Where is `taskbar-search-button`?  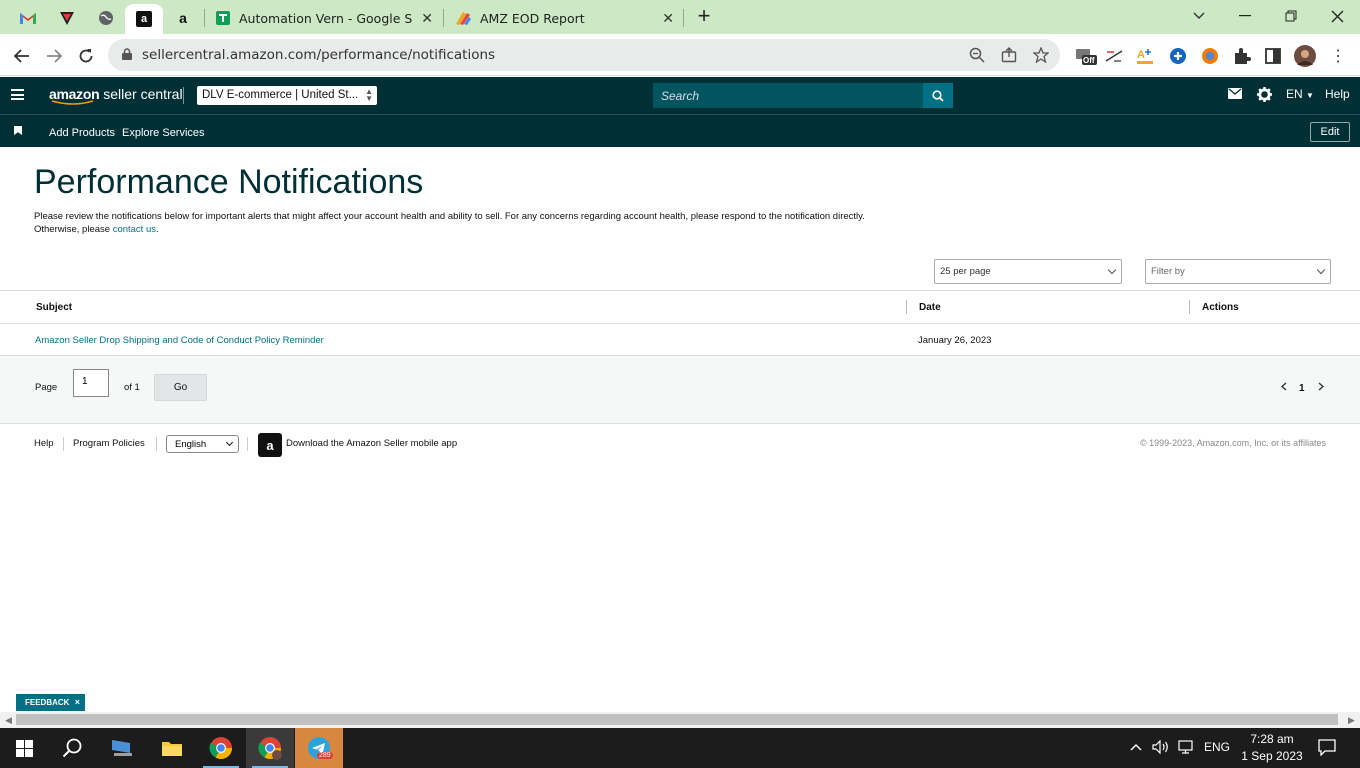 taskbar-search-button is located at coordinates (72, 748).